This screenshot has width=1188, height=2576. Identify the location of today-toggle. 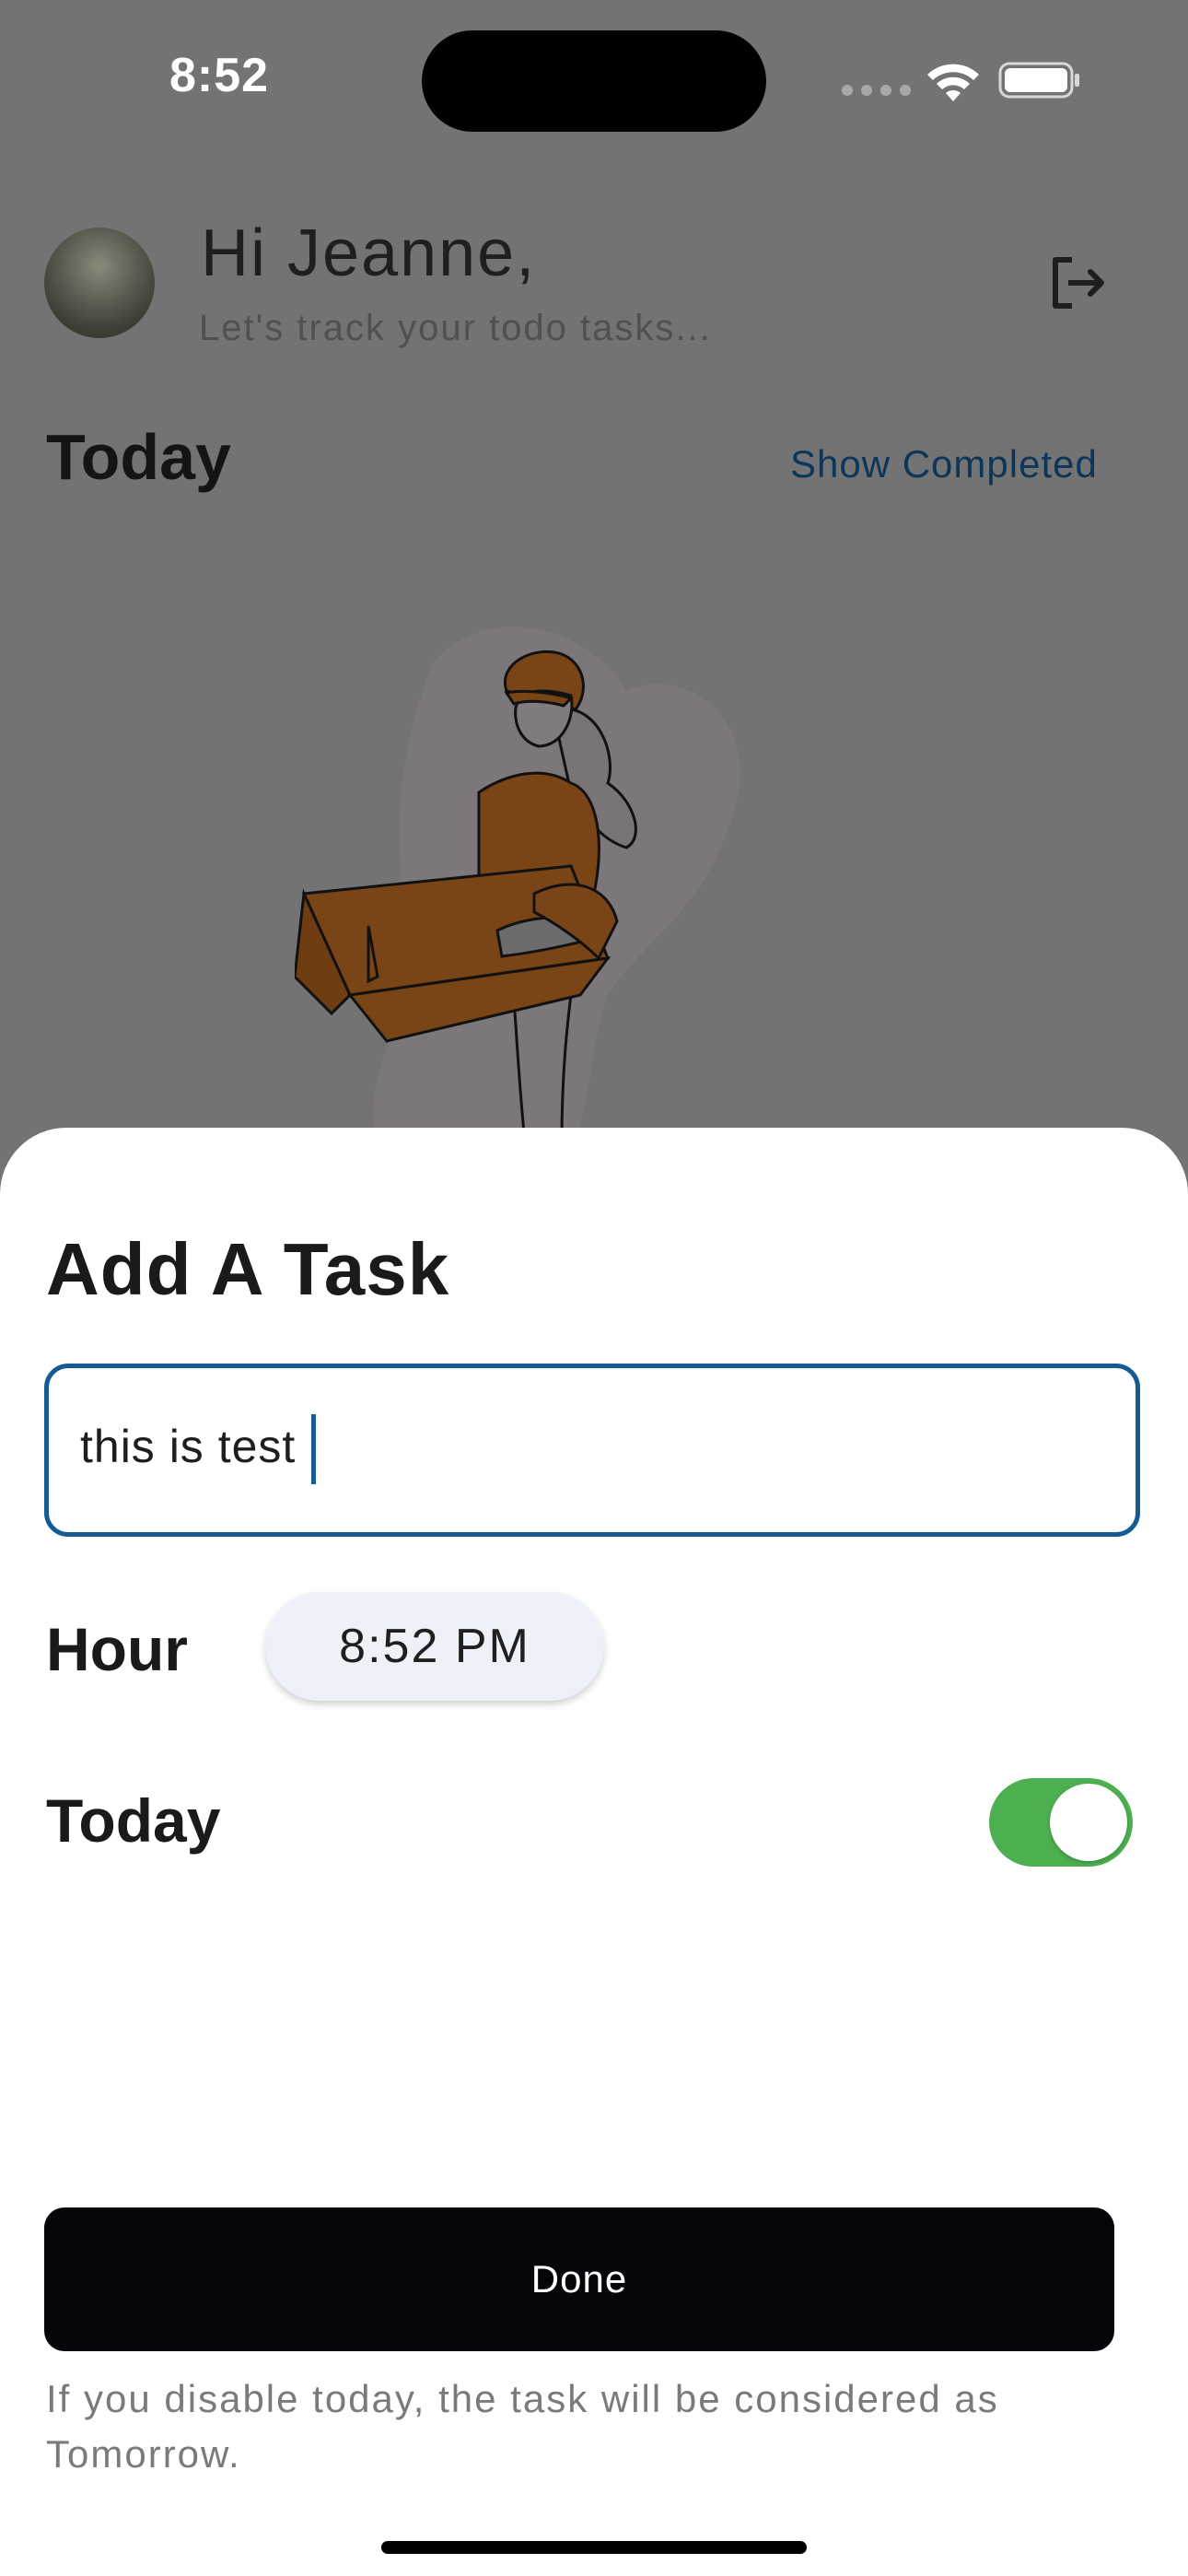
(1061, 1822).